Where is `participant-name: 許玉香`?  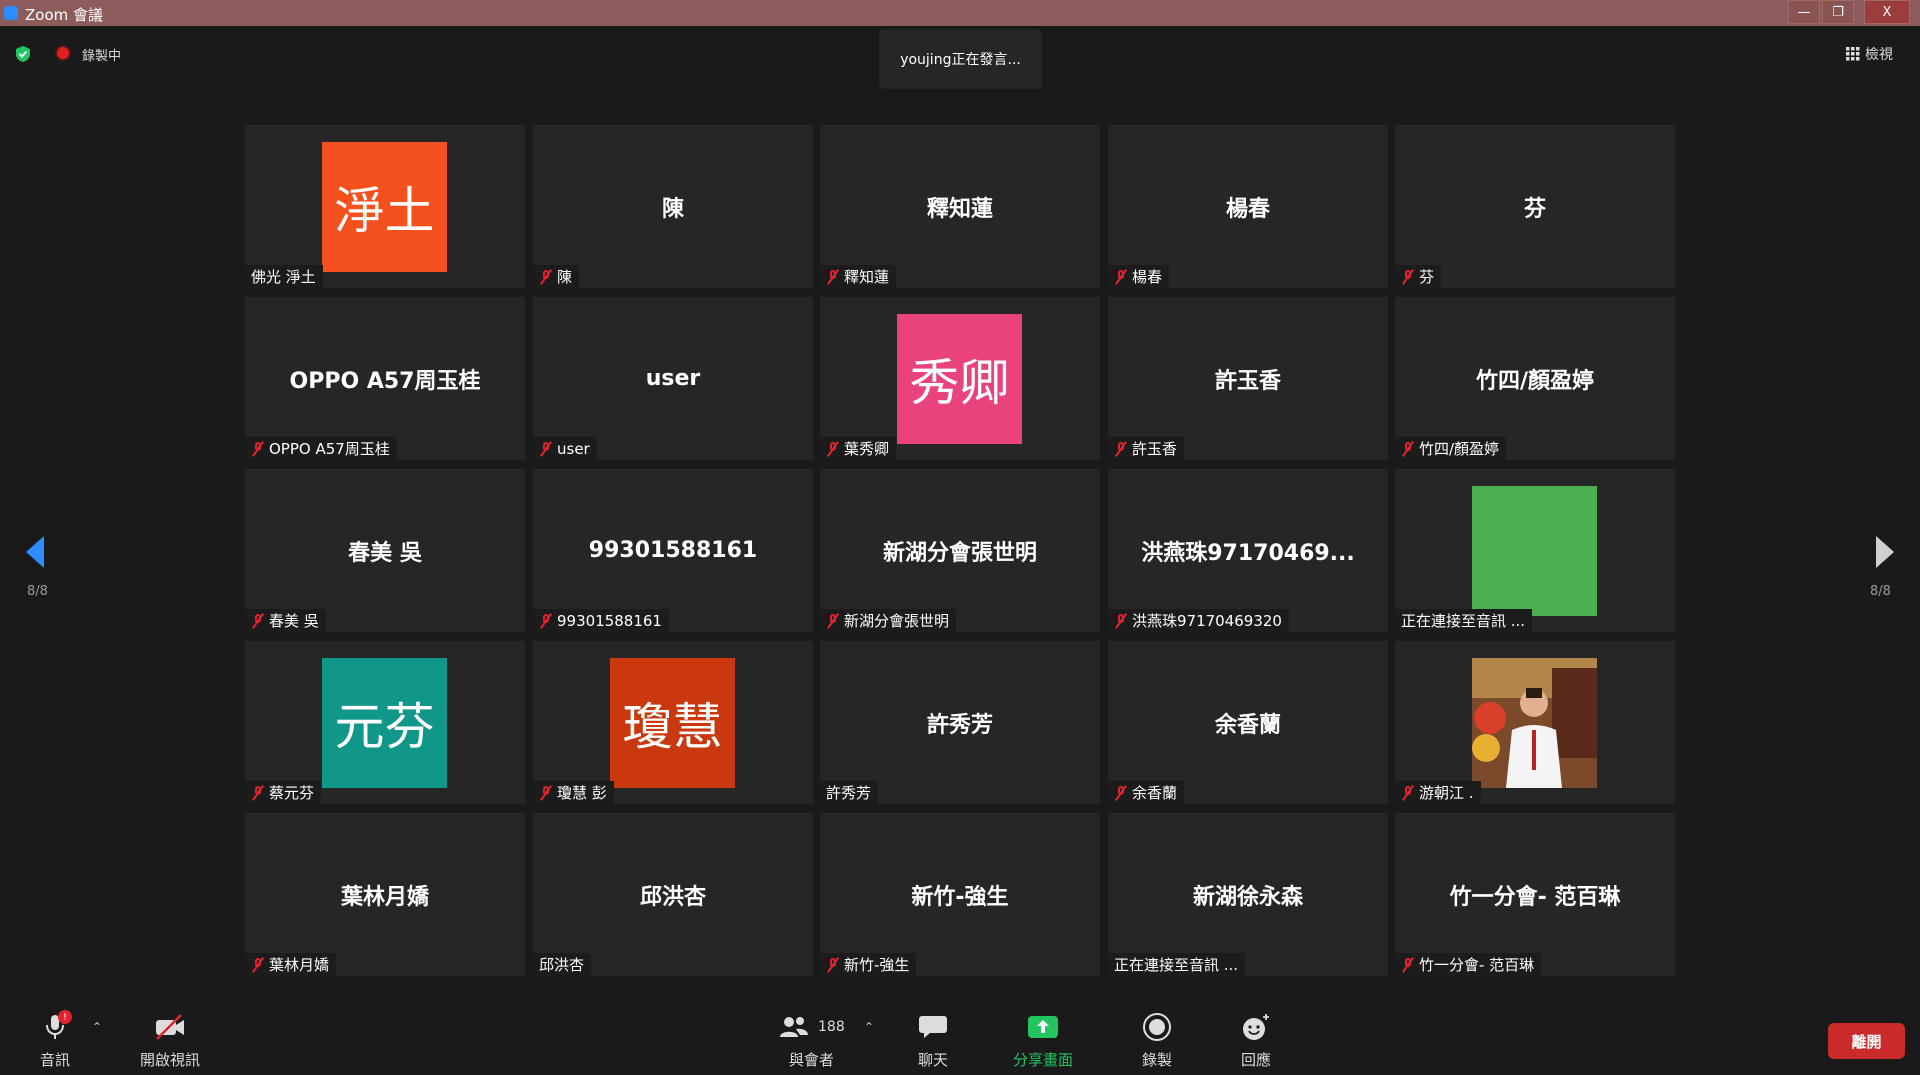
participant-name: 許玉香 is located at coordinates (1155, 449).